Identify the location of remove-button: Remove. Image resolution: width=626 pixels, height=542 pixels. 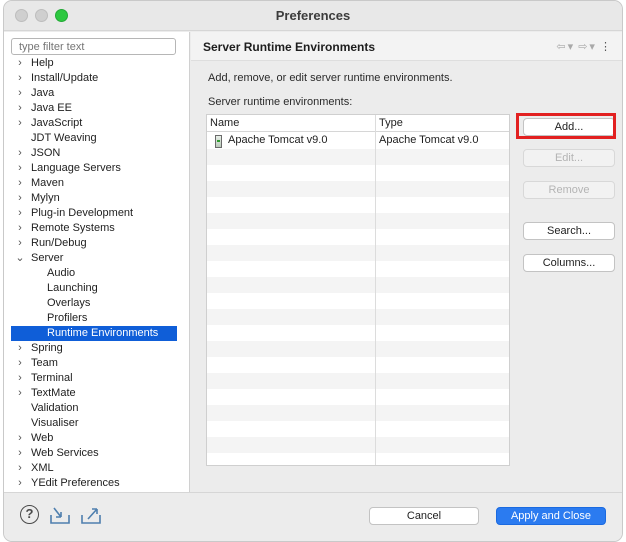
(569, 190).